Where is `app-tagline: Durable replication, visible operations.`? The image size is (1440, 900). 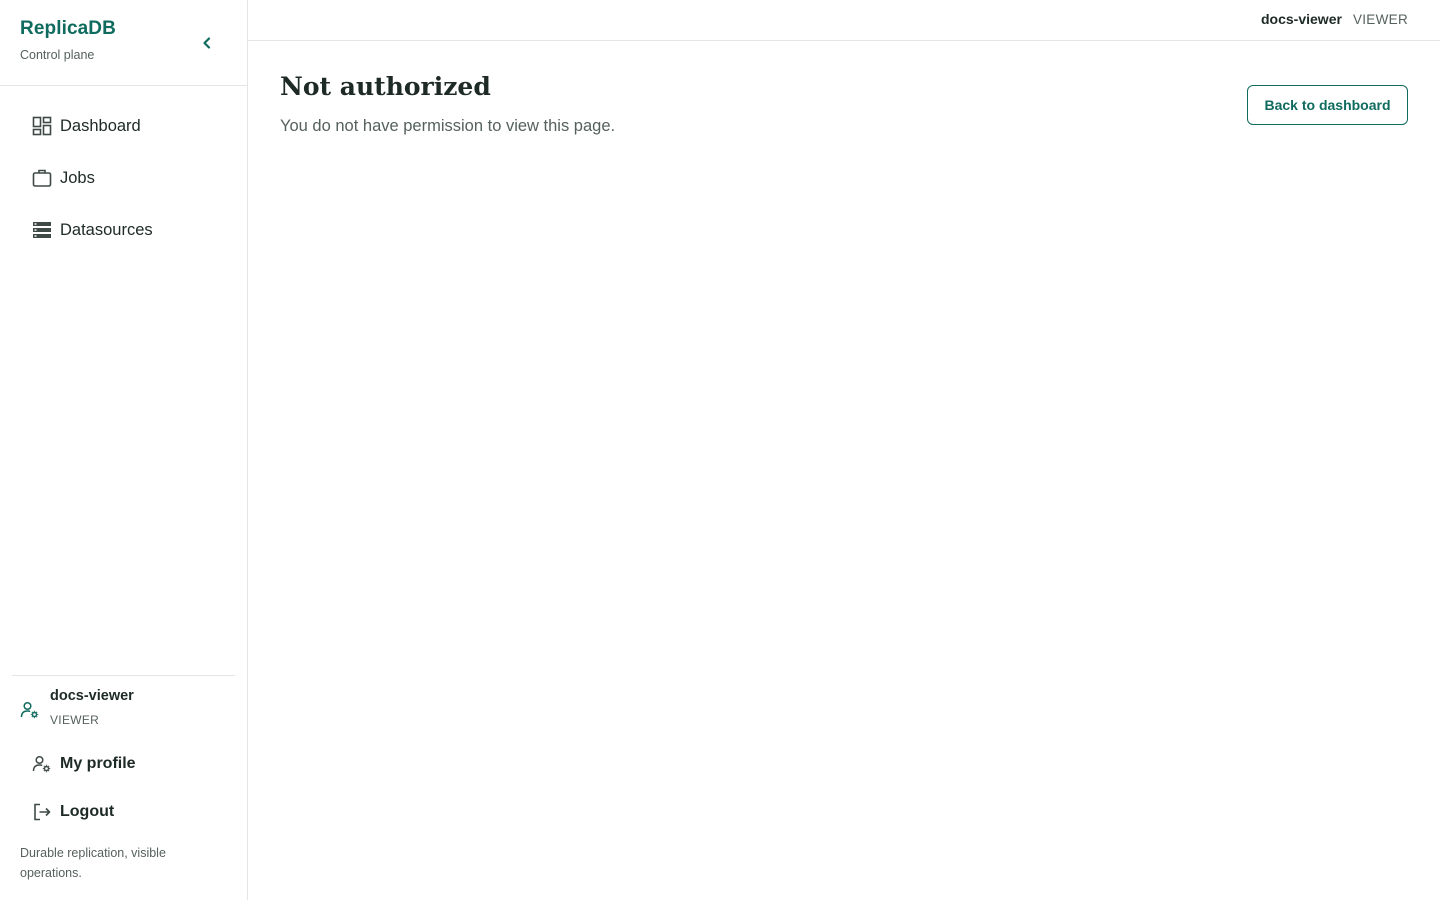 app-tagline: Durable replication, visible operations. is located at coordinates (93, 863).